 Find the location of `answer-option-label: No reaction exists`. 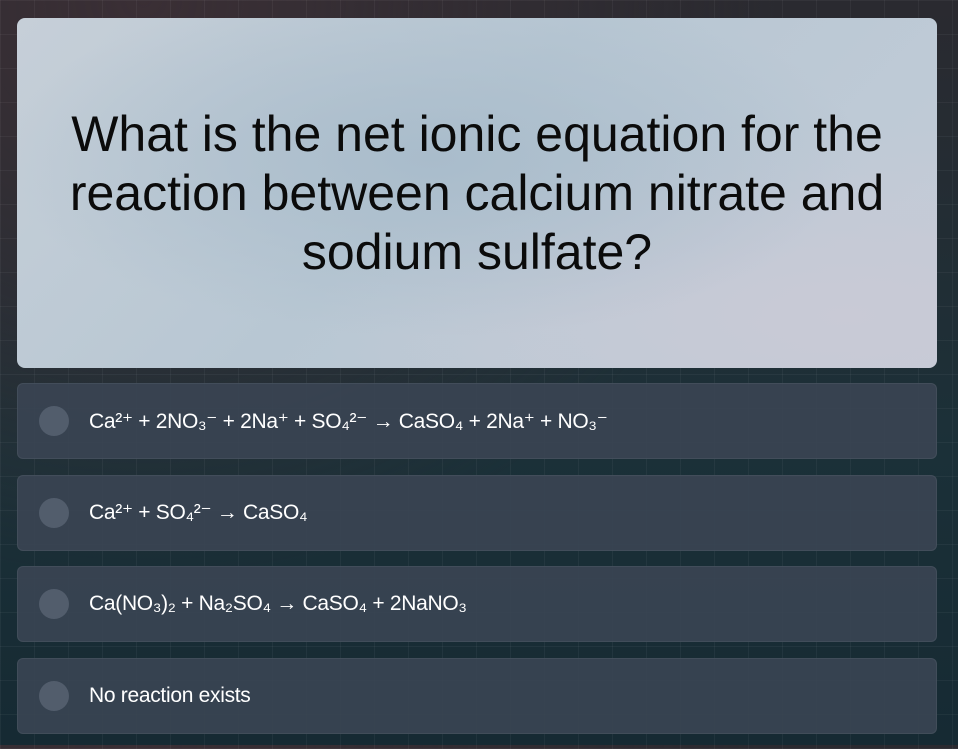

answer-option-label: No reaction exists is located at coordinates (170, 695).